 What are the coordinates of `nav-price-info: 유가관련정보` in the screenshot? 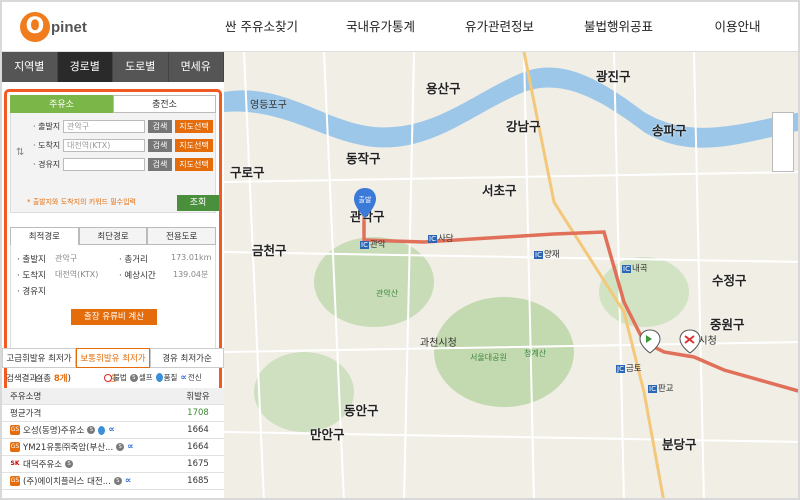 It's located at (499, 27).